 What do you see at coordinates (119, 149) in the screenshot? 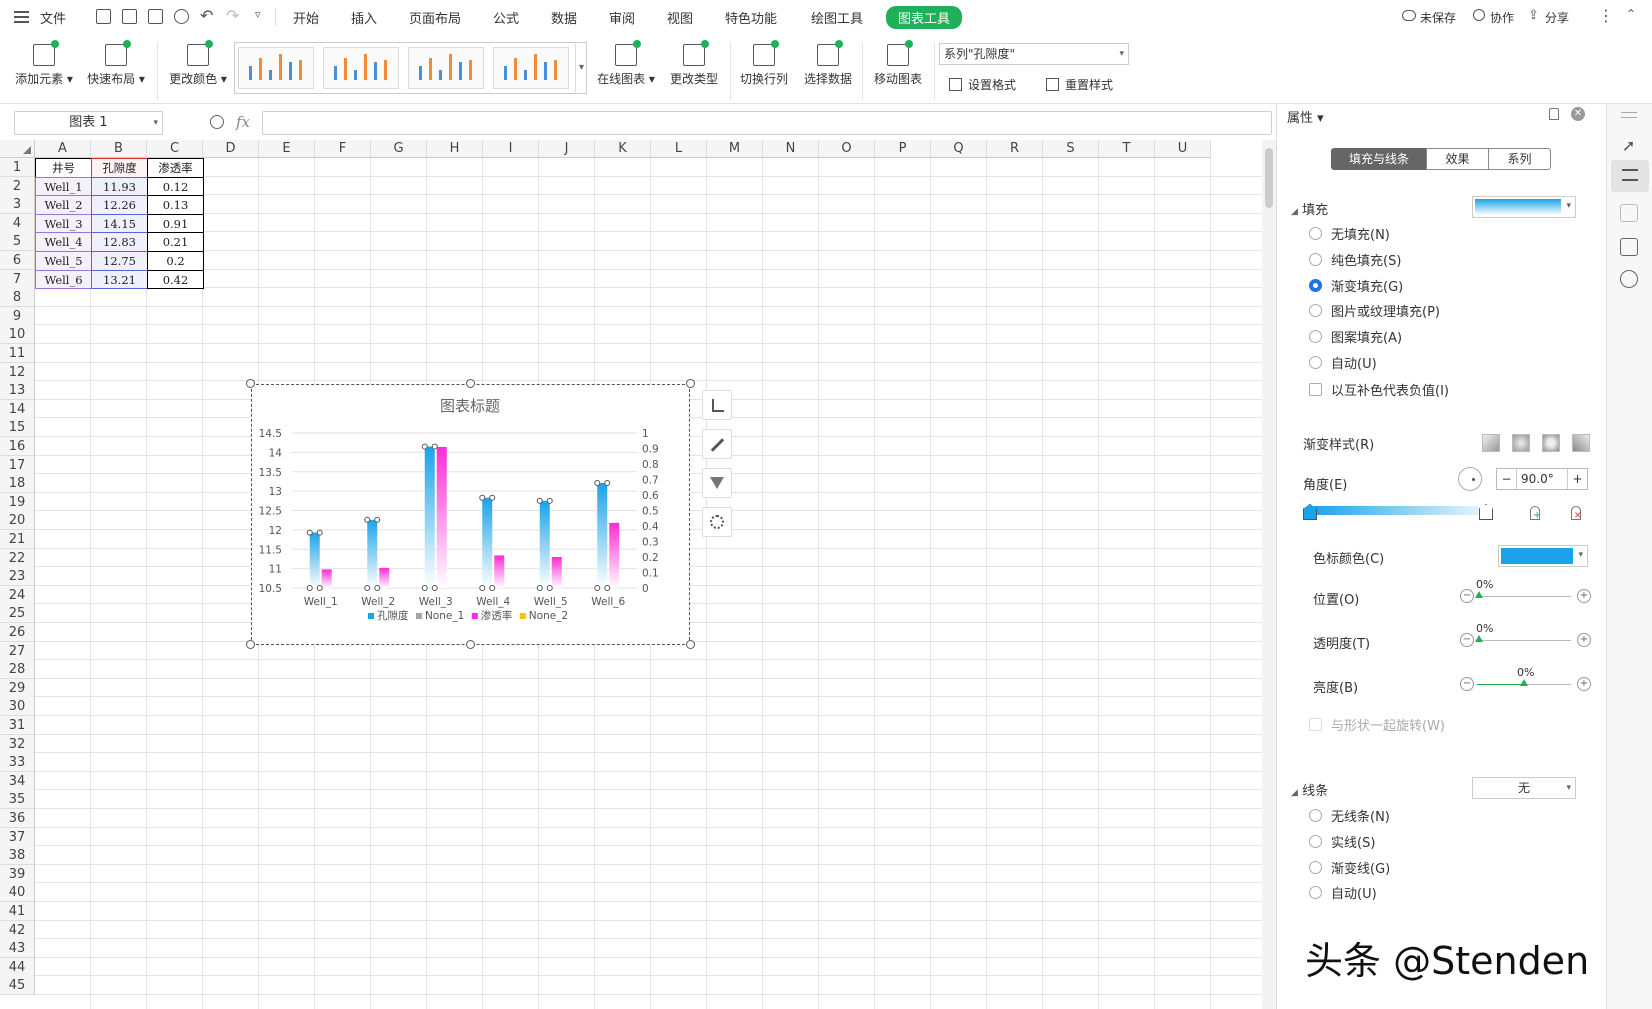
I see `column-header-b: B` at bounding box center [119, 149].